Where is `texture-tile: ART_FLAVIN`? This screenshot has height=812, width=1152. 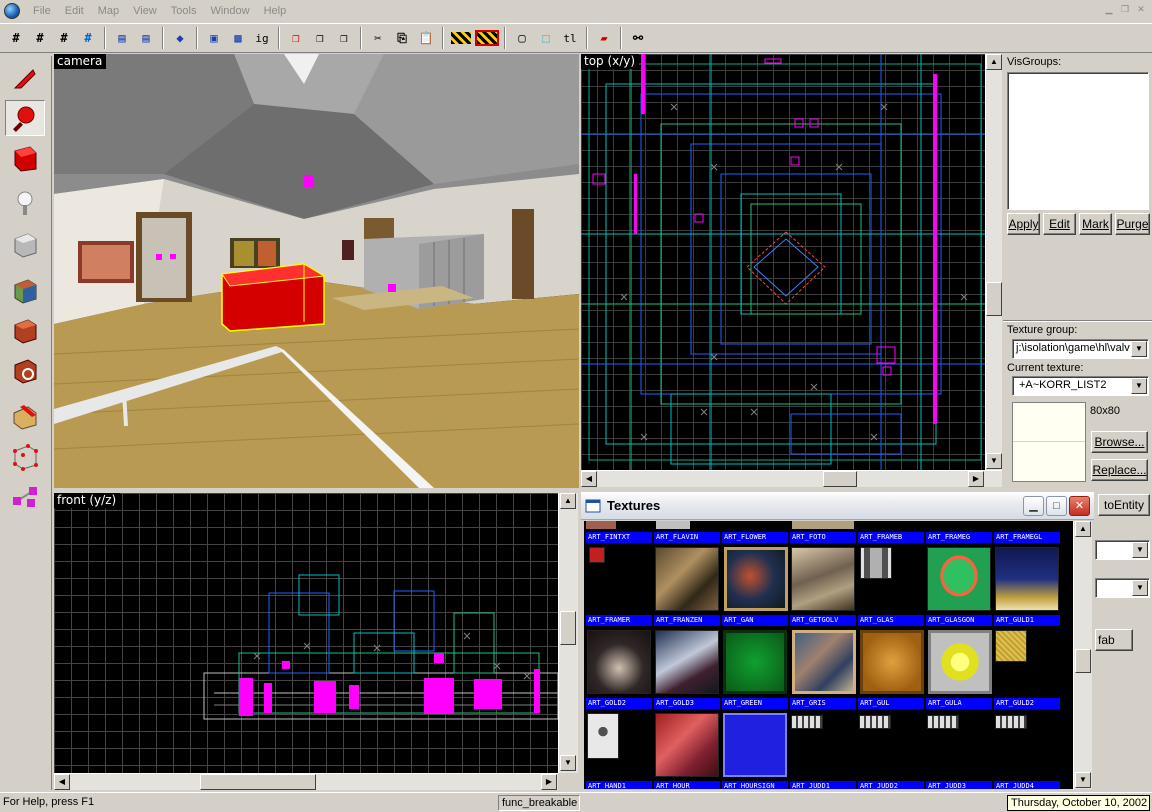
texture-tile: ART_FLAVIN is located at coordinates (687, 537).